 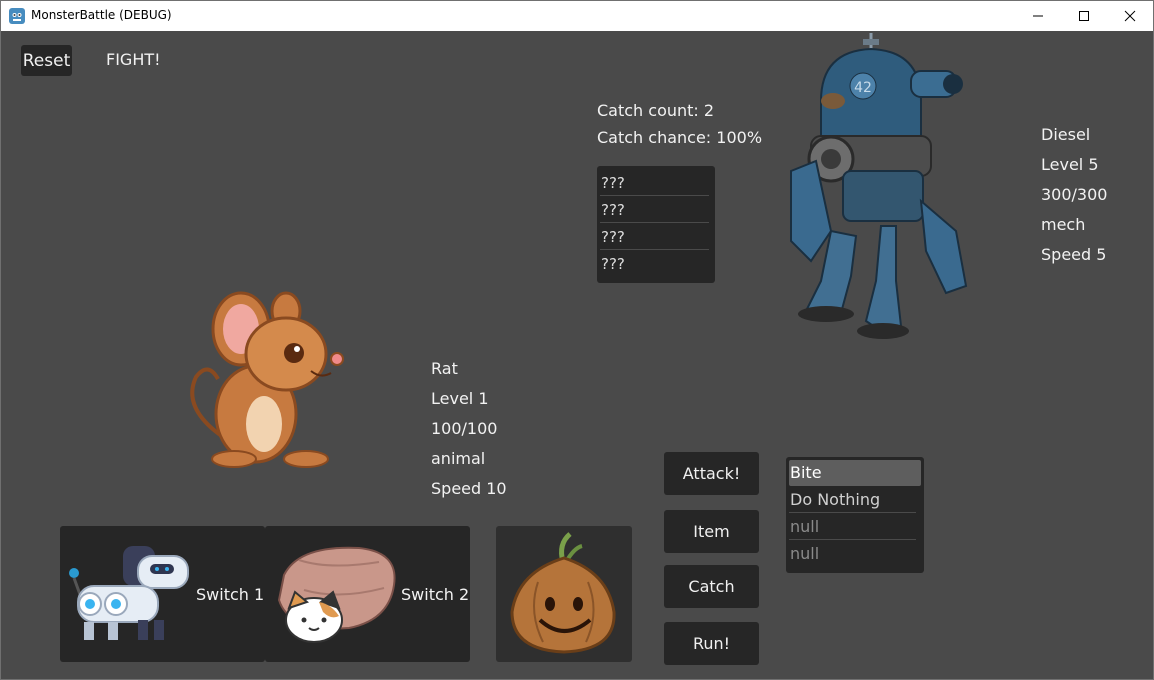 I want to click on godot-app-icon, so click(x=17, y=16).